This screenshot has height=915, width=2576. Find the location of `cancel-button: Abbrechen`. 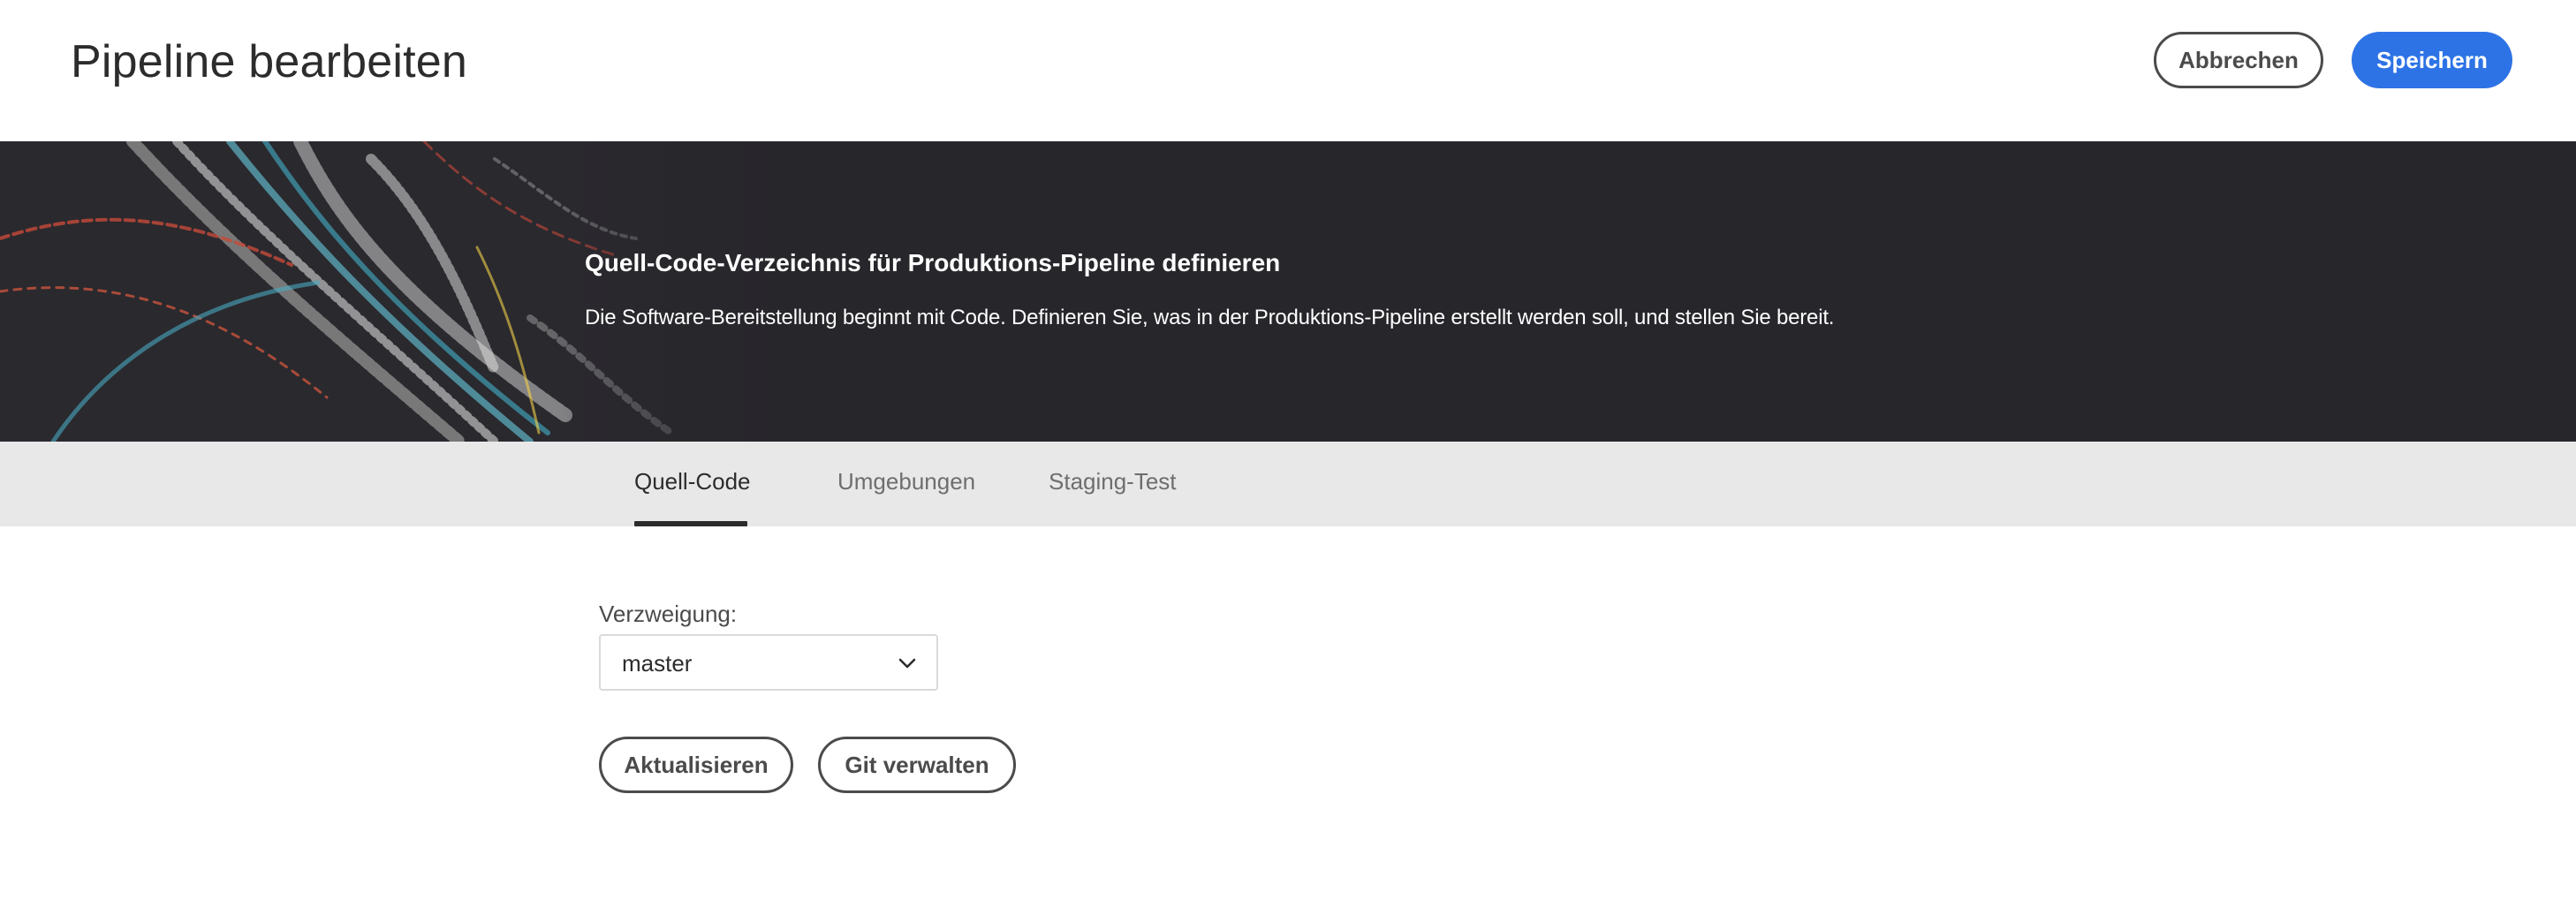

cancel-button: Abbrechen is located at coordinates (2239, 60).